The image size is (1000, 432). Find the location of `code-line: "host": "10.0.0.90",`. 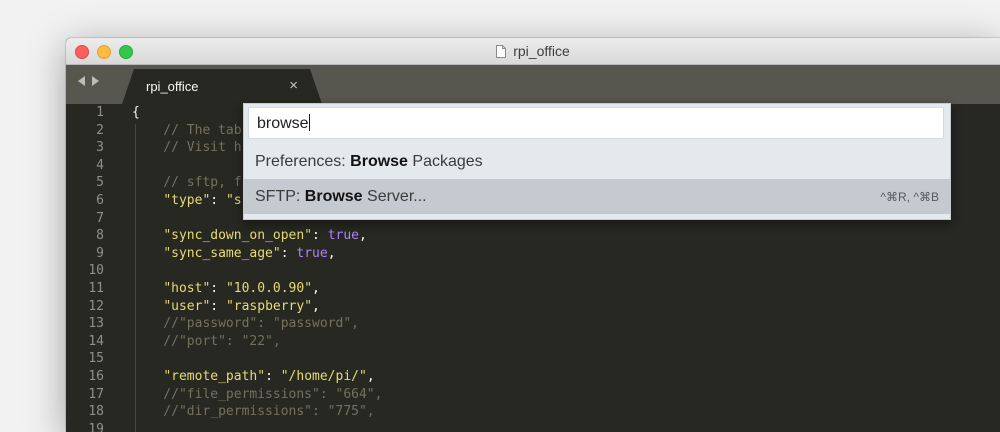

code-line: "host": "10.0.0.90", is located at coordinates (226, 288).